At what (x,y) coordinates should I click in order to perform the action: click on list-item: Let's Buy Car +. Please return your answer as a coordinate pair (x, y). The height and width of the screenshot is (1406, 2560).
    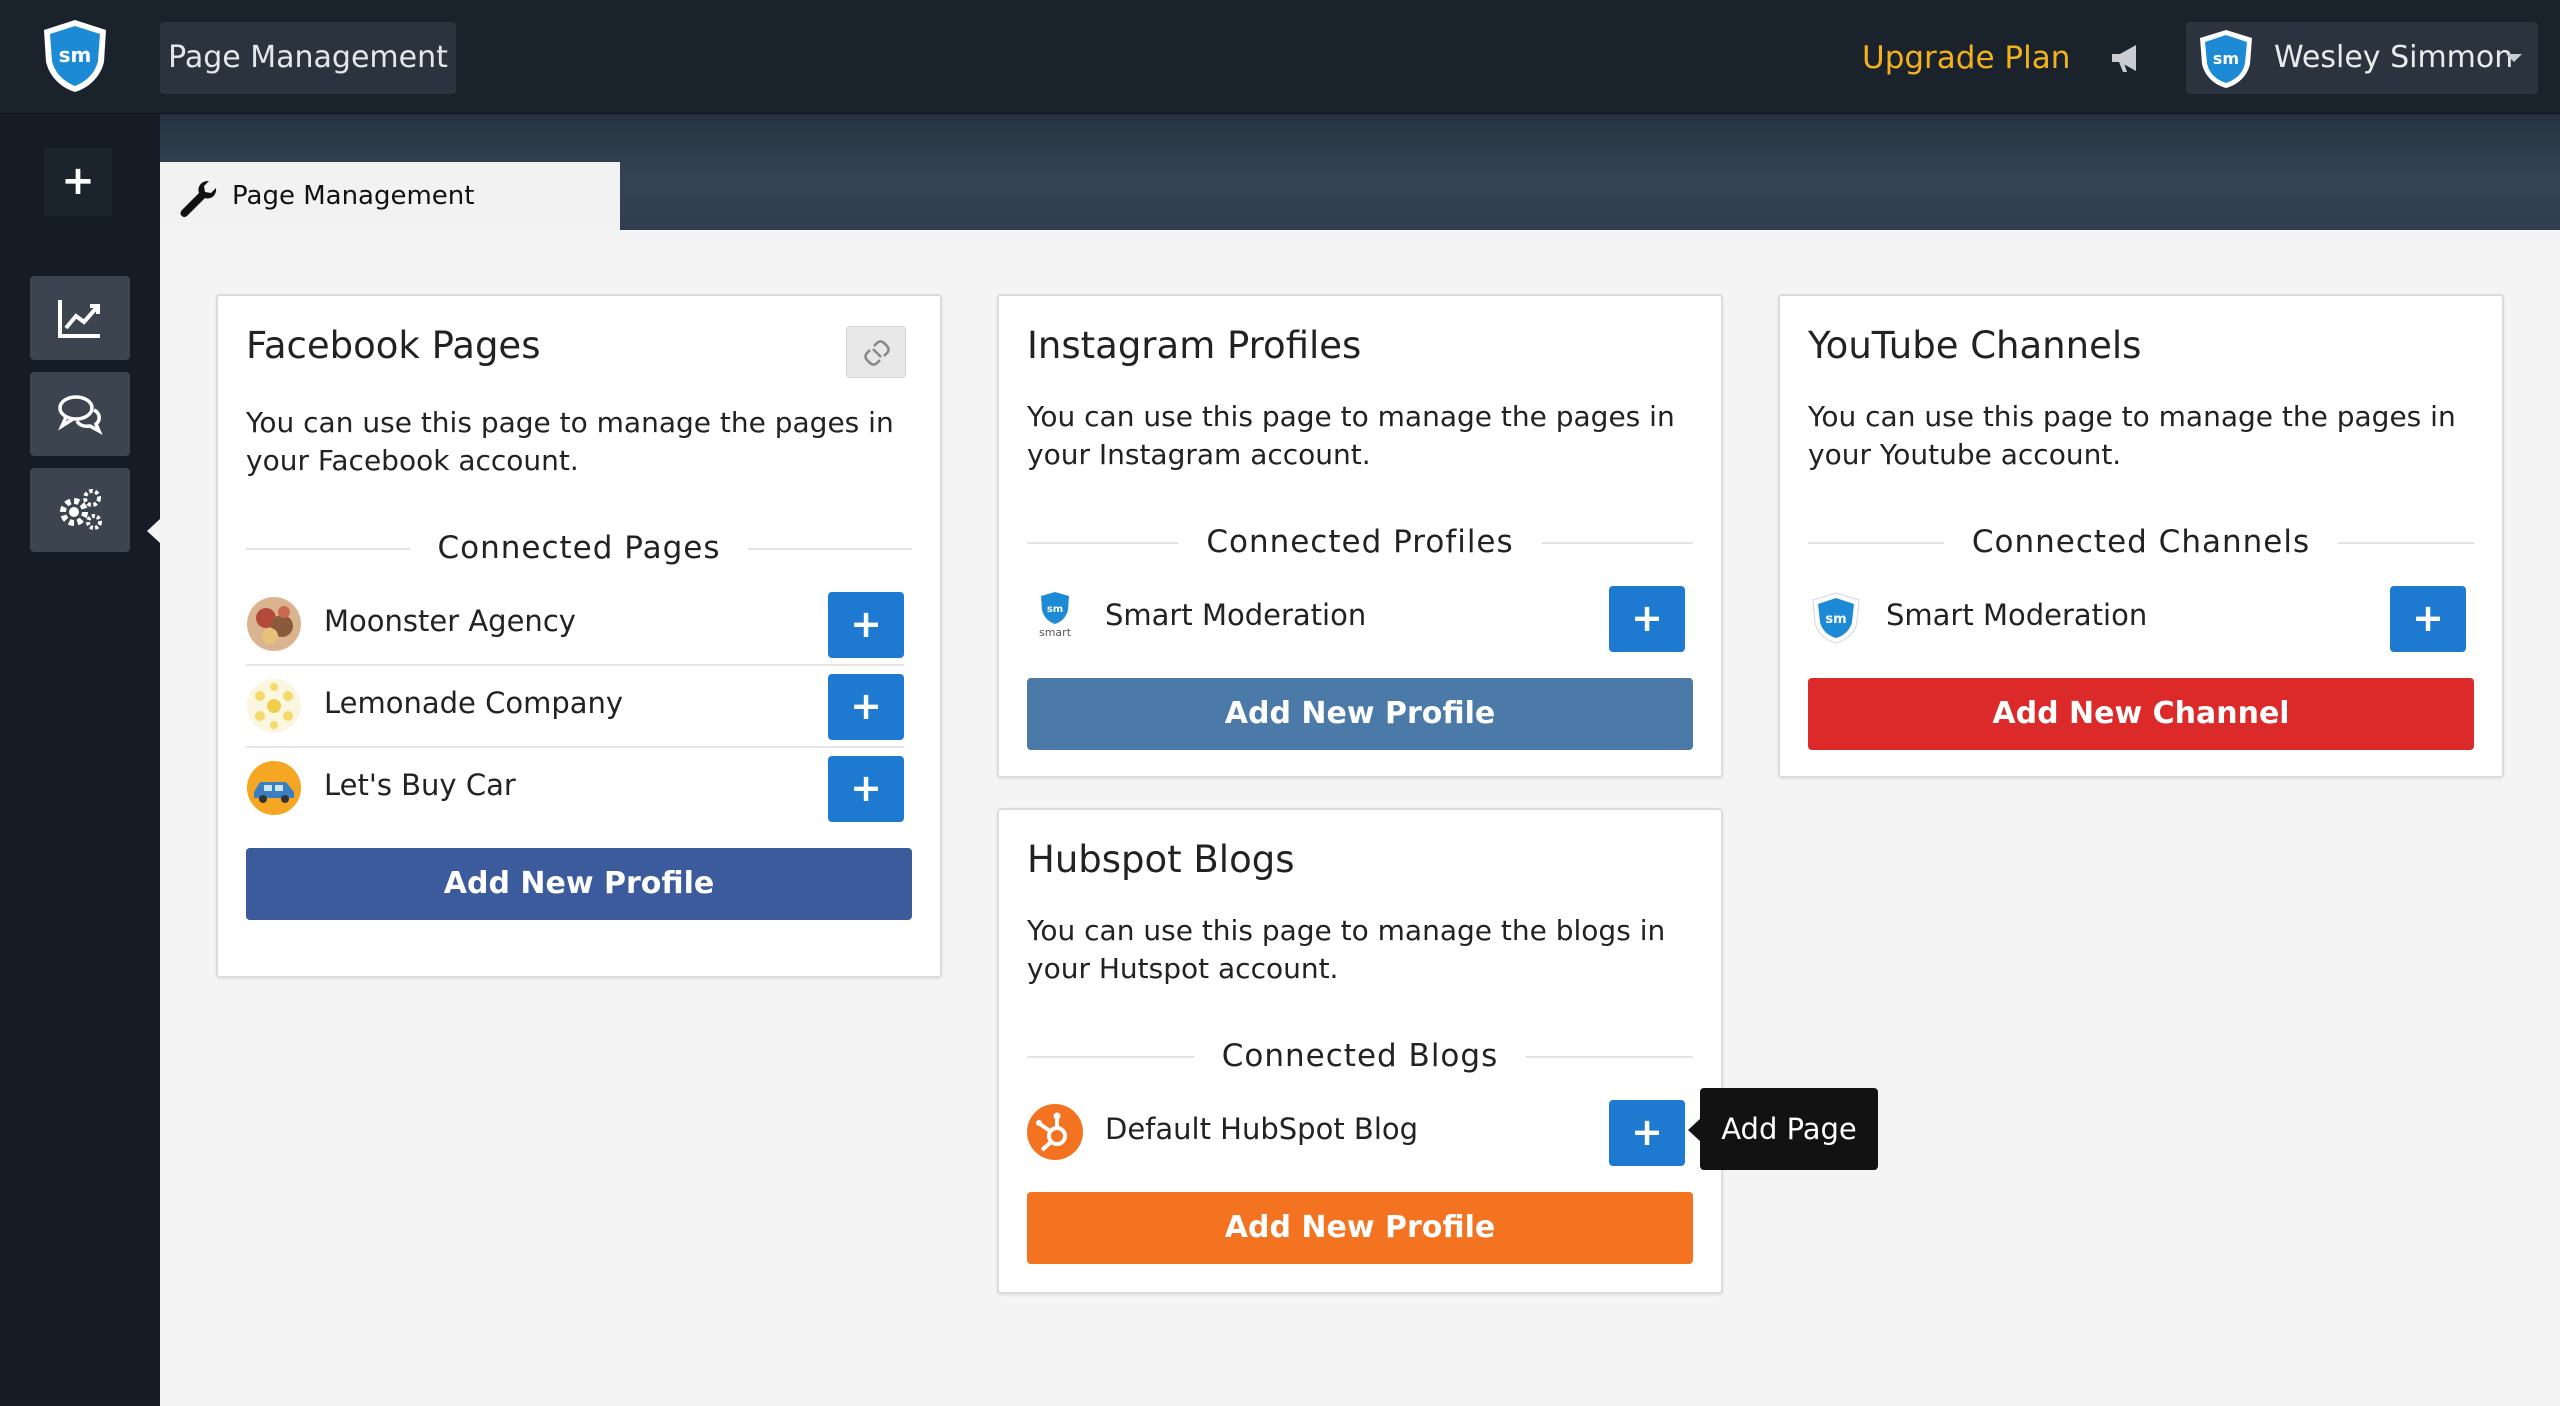
    Looking at the image, I should click on (575, 789).